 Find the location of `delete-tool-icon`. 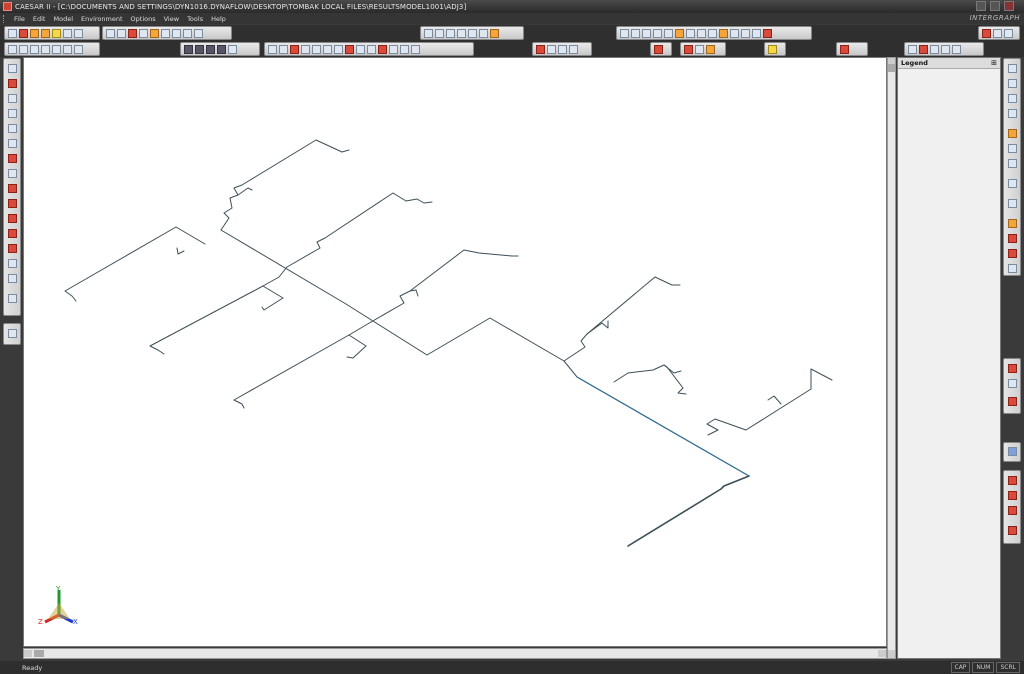

delete-tool-icon is located at coordinates (78, 33).